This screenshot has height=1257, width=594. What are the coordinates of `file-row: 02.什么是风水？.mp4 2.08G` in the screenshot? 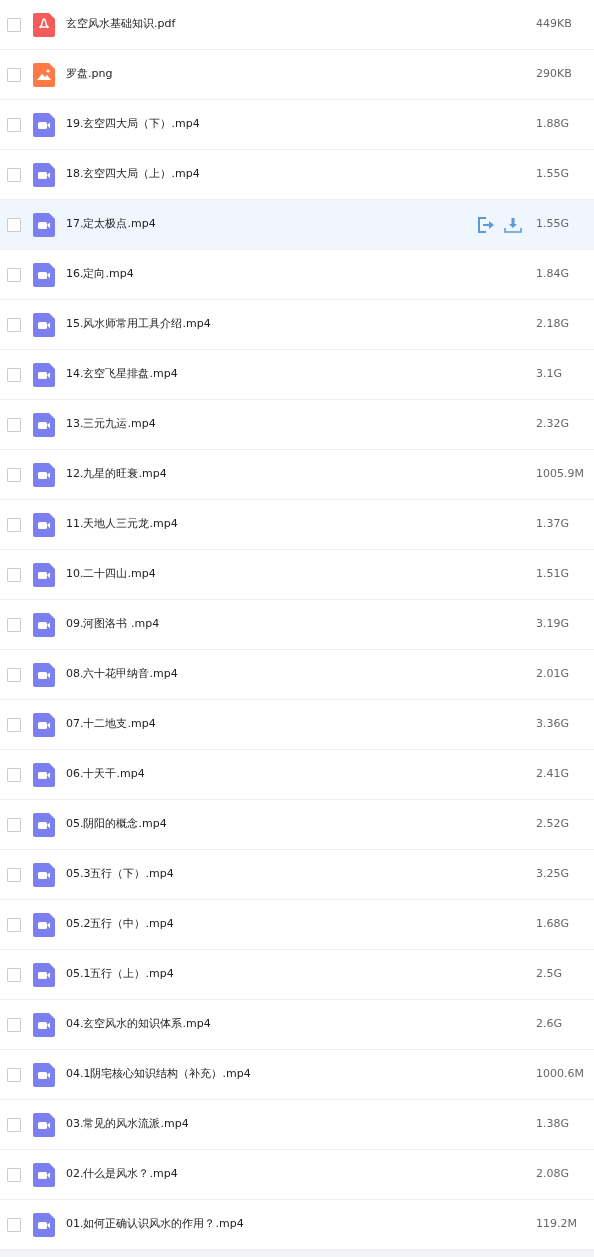 It's located at (297, 1175).